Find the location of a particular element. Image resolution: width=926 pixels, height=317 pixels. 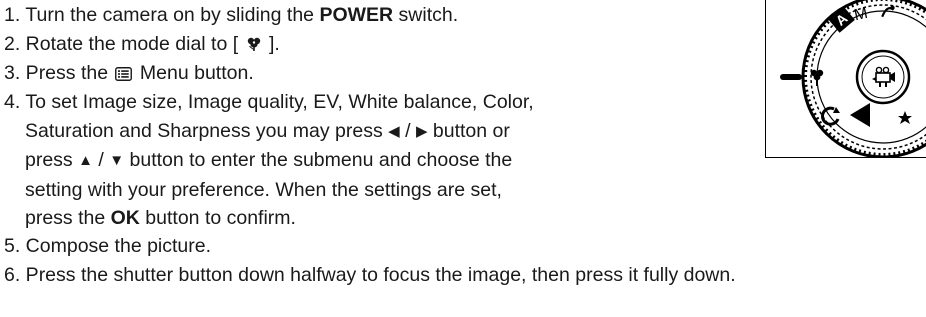

step-5: 5. Compose the picture. is located at coordinates (107, 246).